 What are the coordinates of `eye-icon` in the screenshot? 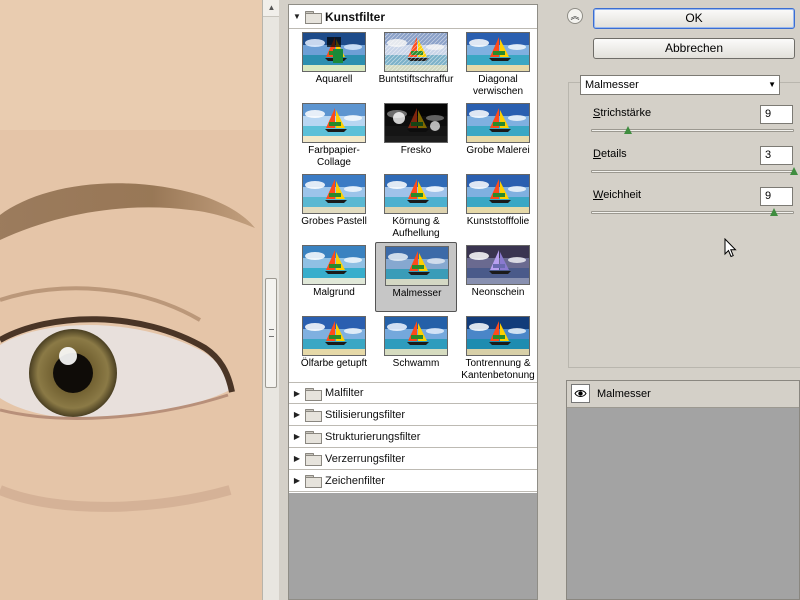 It's located at (580, 393).